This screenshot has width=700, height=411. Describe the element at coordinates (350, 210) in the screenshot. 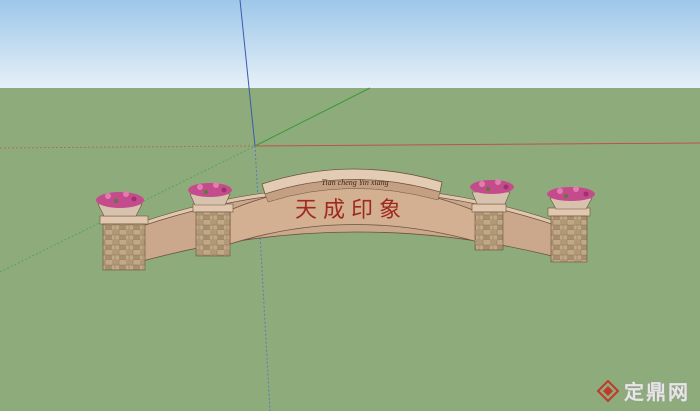

I see `sign-chinese-text: 天成印象` at that location.